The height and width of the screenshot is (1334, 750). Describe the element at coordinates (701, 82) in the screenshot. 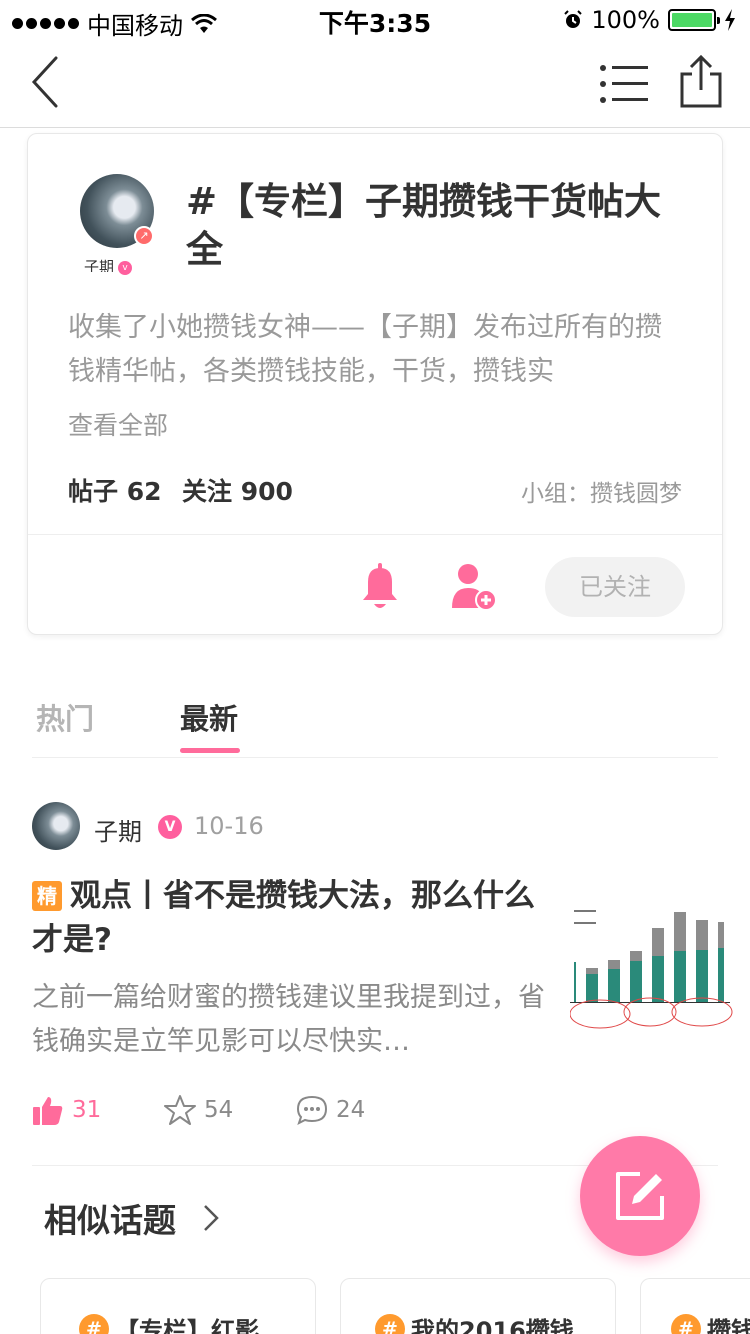

I see `share-icon` at that location.